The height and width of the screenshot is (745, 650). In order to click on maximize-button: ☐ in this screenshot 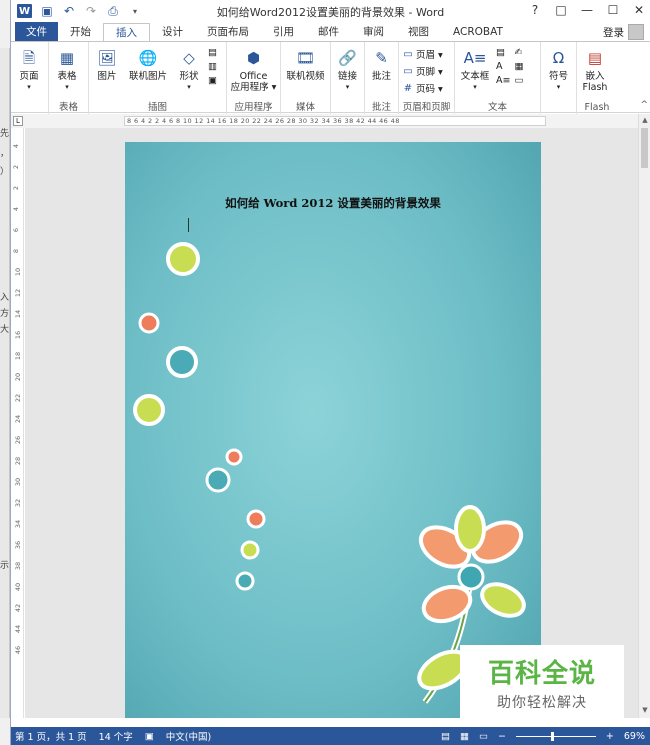, I will do `click(613, 10)`.